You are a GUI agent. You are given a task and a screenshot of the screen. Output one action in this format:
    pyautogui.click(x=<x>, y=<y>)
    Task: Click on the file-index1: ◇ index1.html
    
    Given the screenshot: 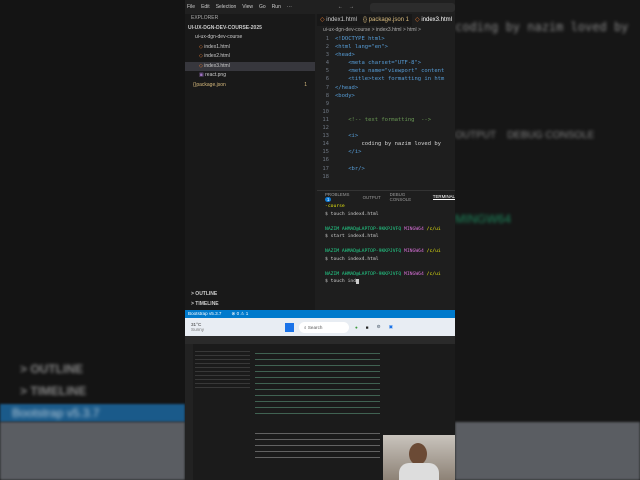 What is the action you would take?
    pyautogui.click(x=250, y=48)
    